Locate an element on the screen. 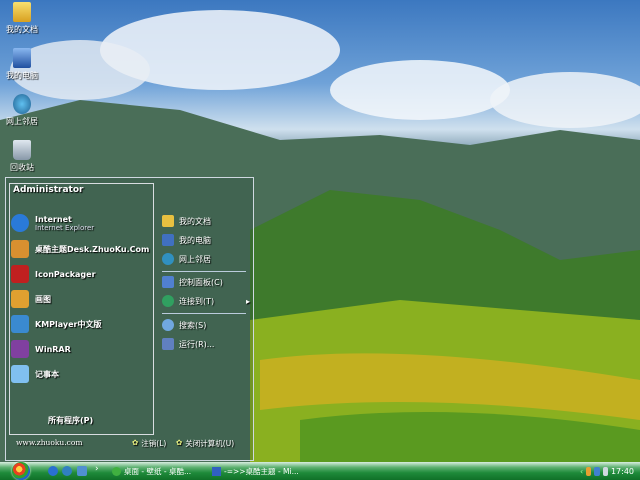 The width and height of the screenshot is (640, 480). logoff-icon: ✿ is located at coordinates (135, 442).